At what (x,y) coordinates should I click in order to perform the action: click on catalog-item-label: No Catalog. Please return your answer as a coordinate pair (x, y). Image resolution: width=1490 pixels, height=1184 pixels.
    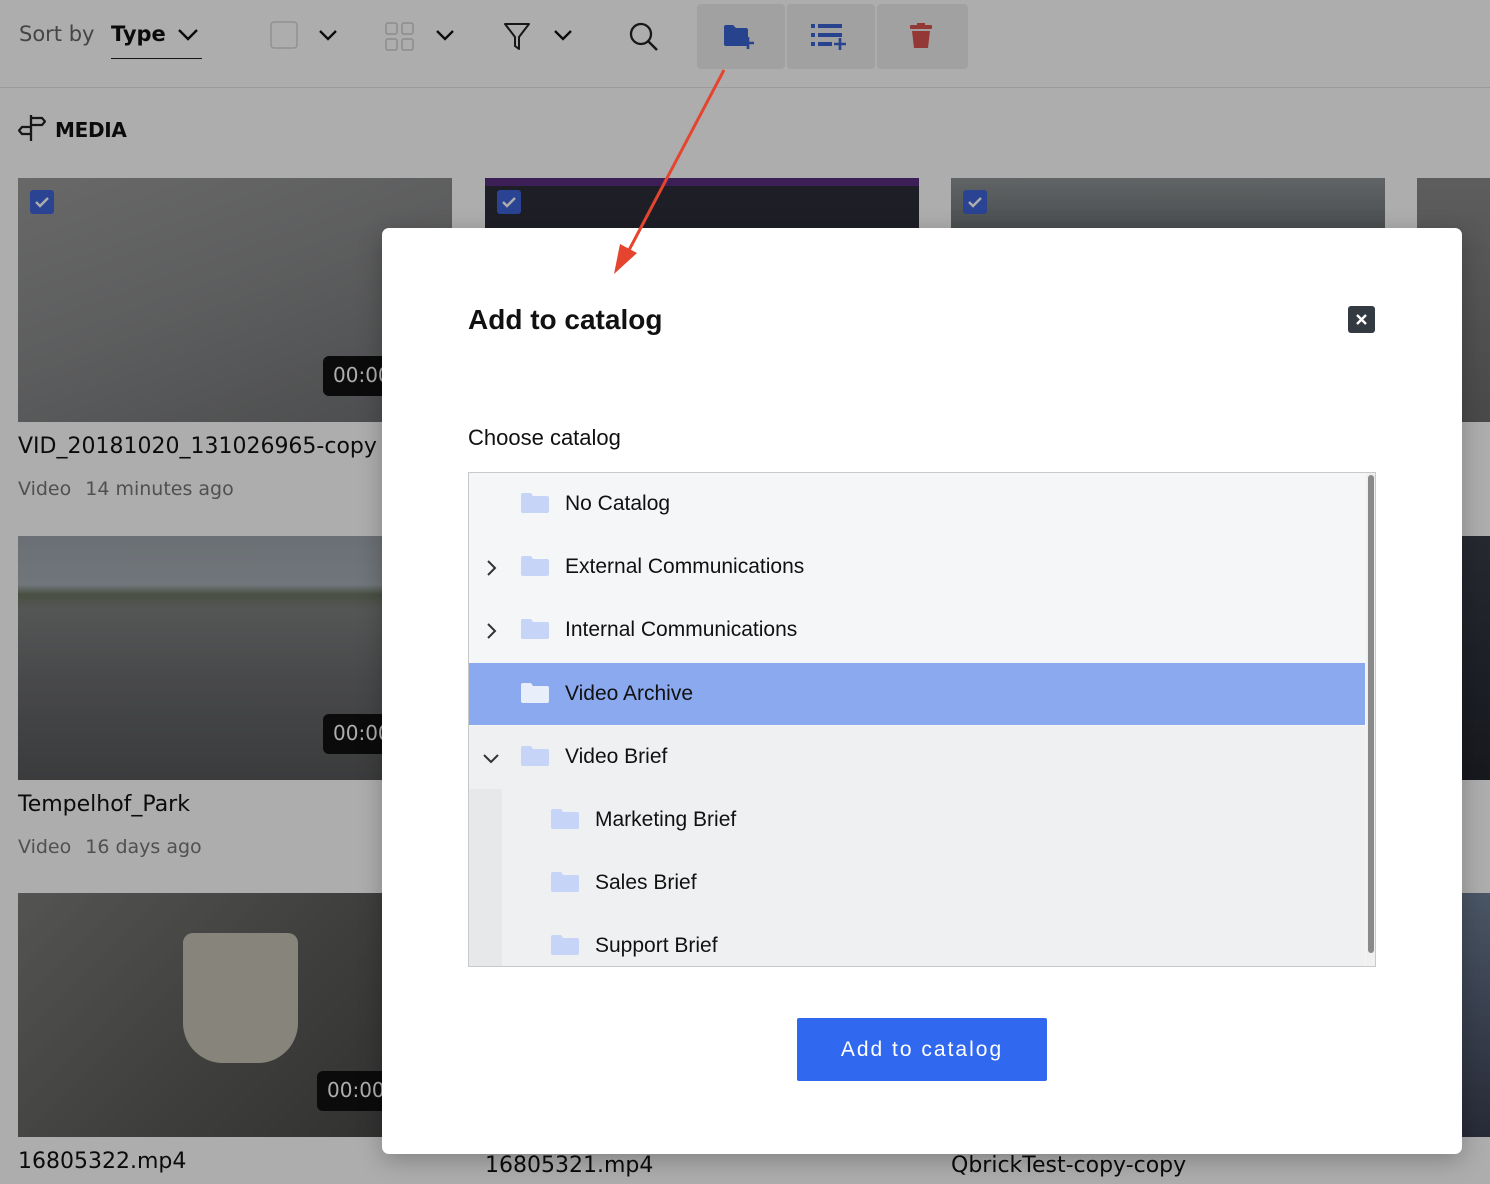
    Looking at the image, I should click on (618, 503).